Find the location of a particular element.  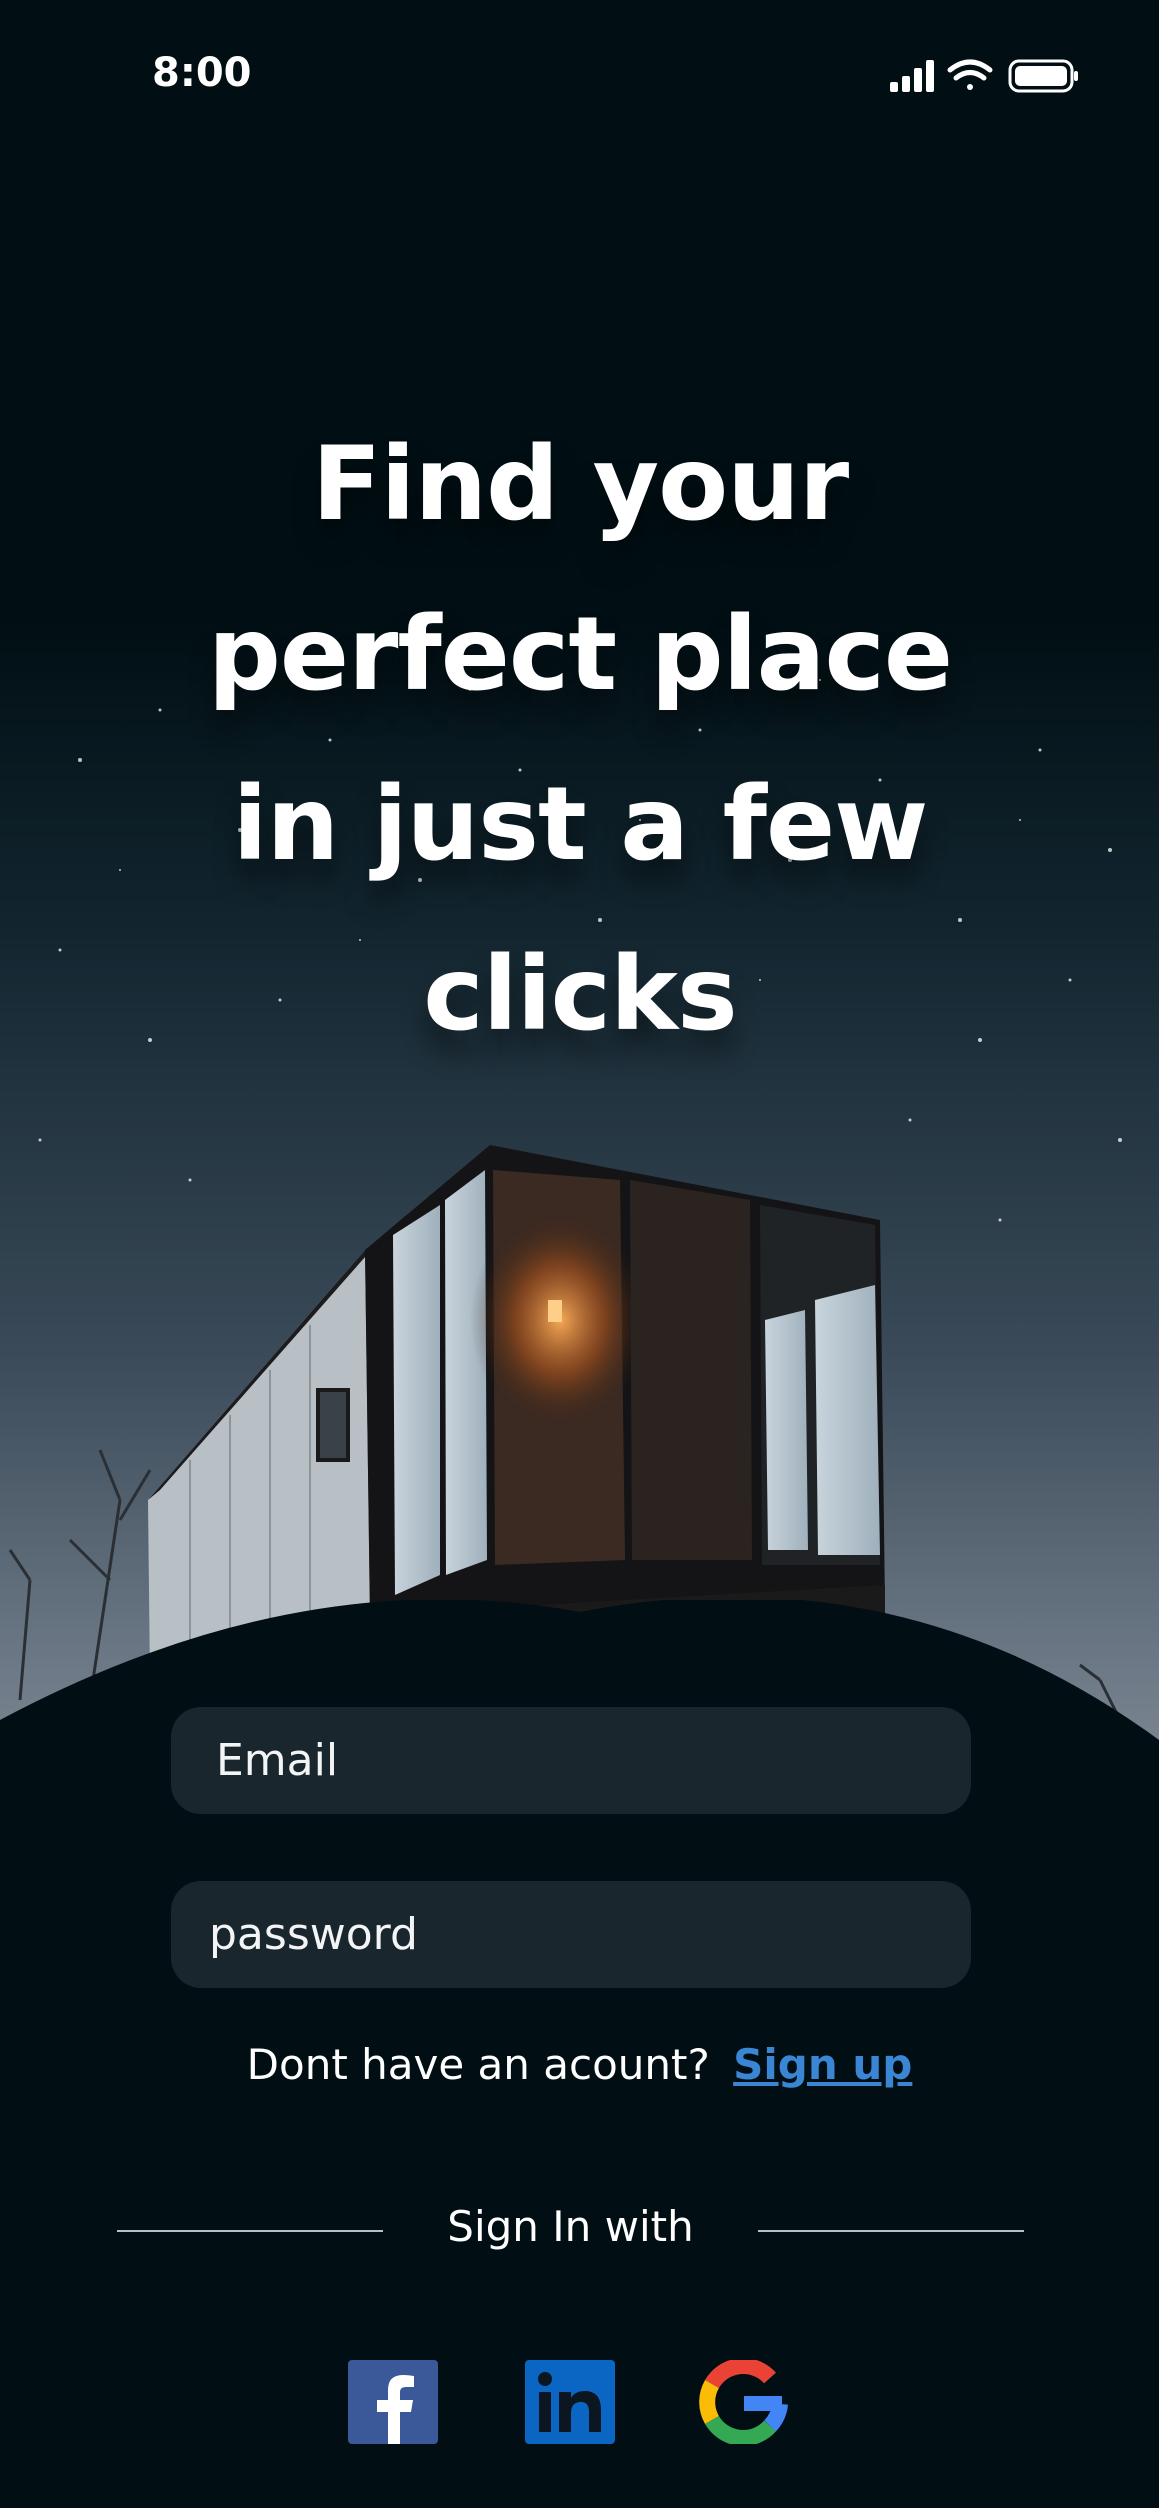

password-field: password is located at coordinates (571, 1934).